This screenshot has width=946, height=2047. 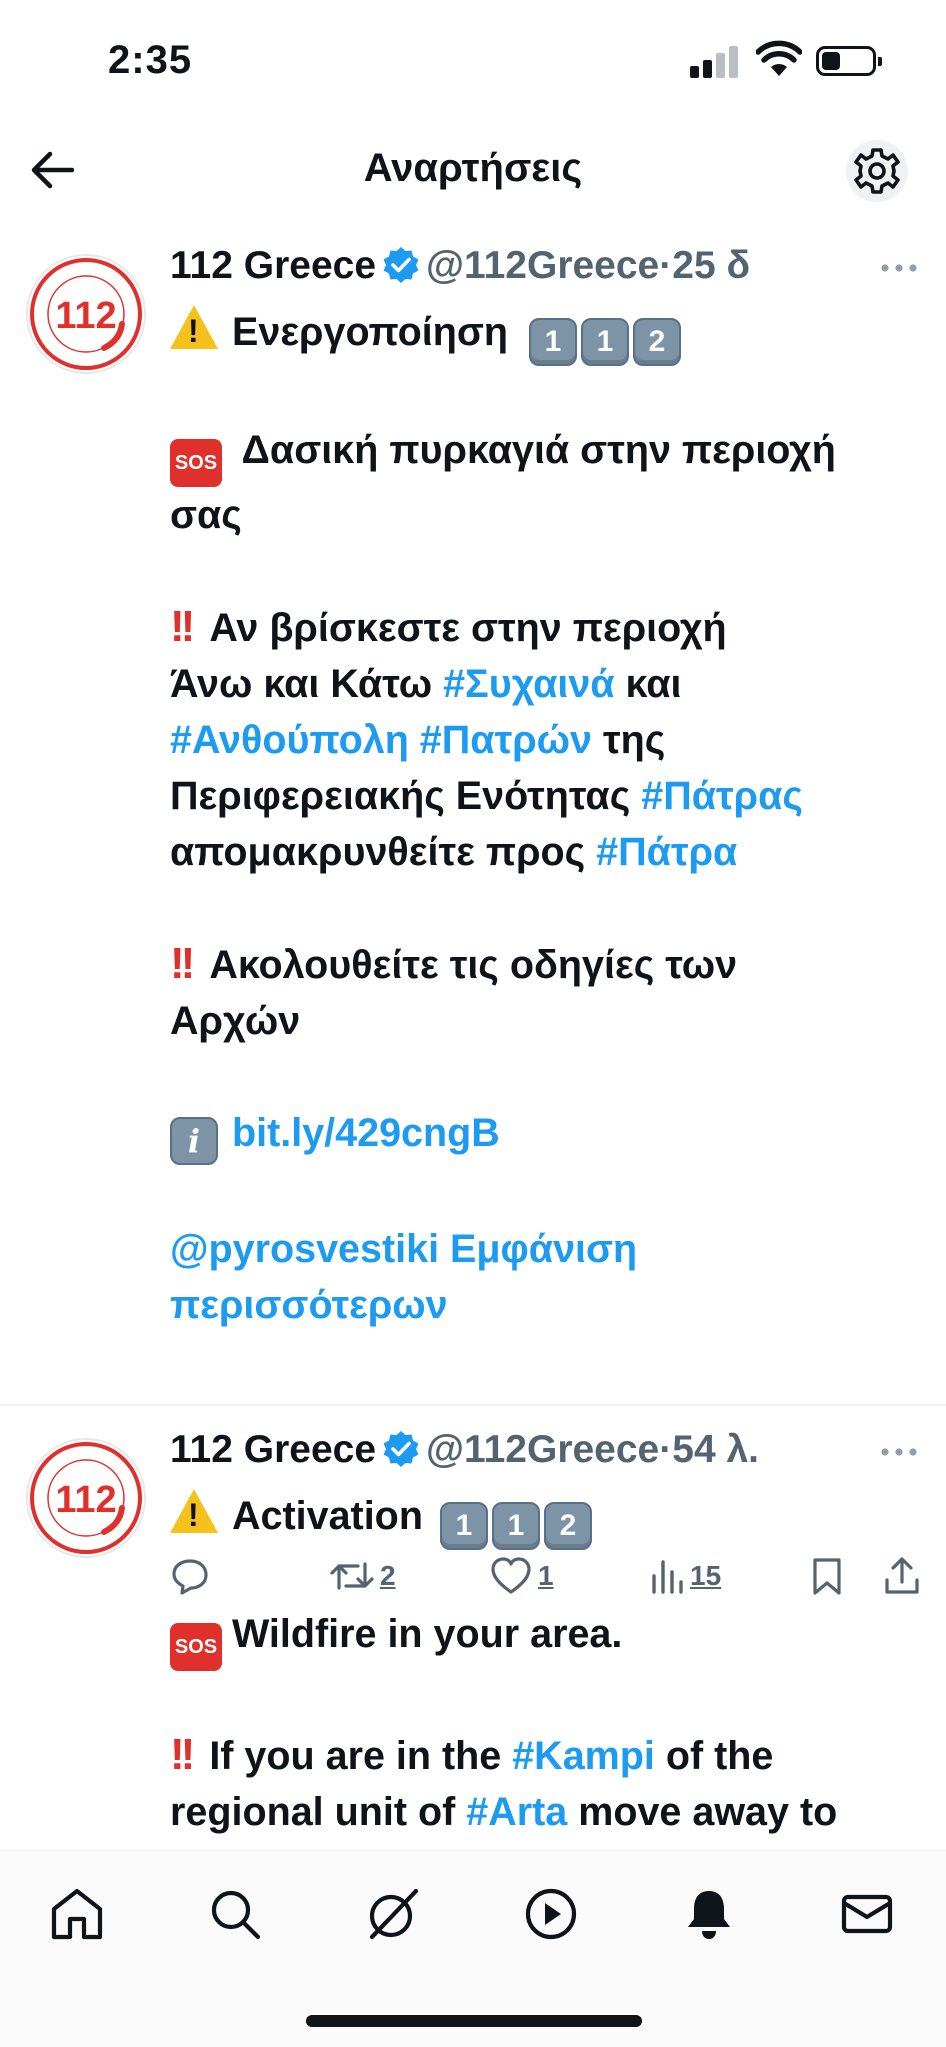 I want to click on hashtag-link: #Συχαινά, so click(x=528, y=684).